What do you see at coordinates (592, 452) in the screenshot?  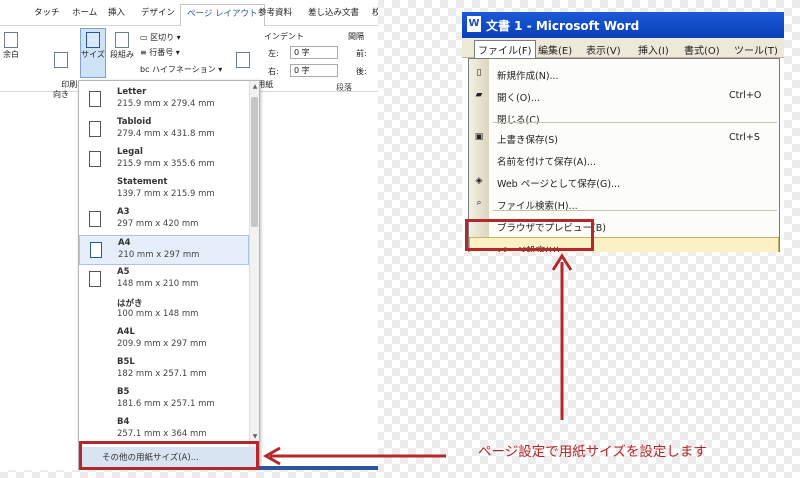 I see `instruction-caption: ページ設定で用紙サイズを設定します` at bounding box center [592, 452].